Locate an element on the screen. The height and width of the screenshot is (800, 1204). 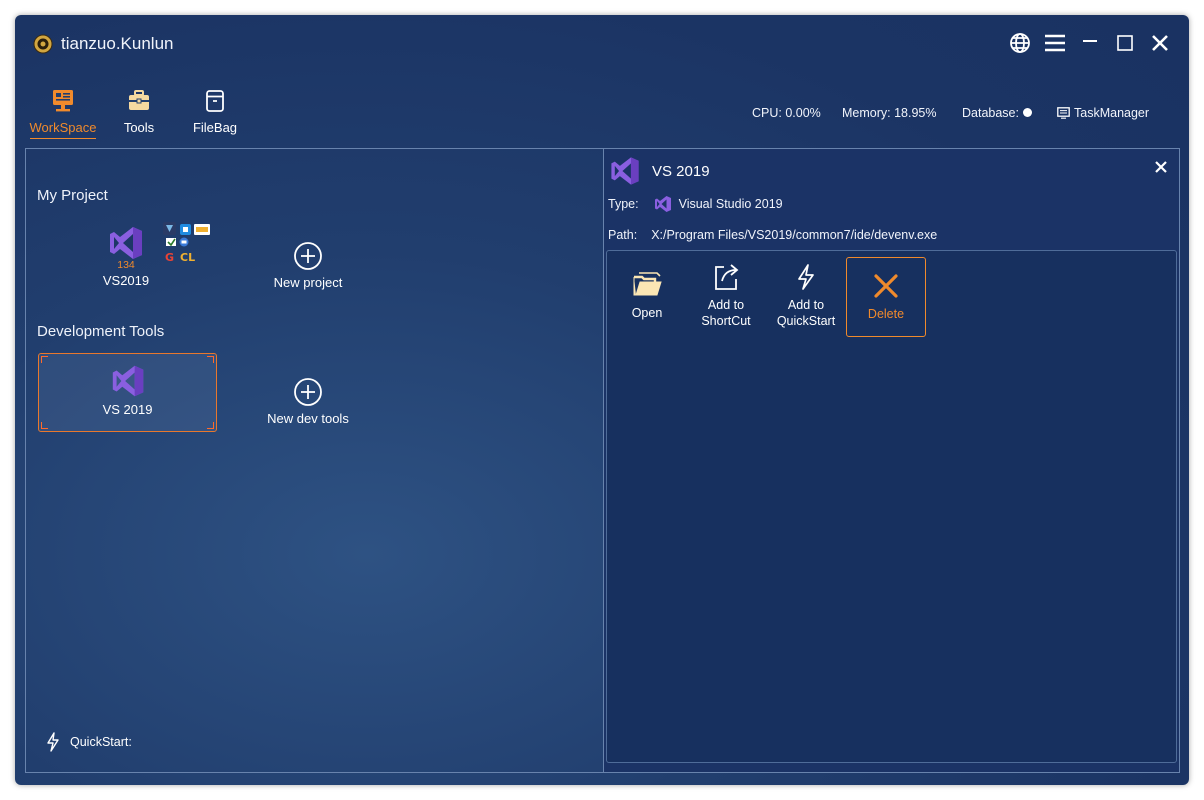
type-label: Type: is located at coordinates (623, 204).